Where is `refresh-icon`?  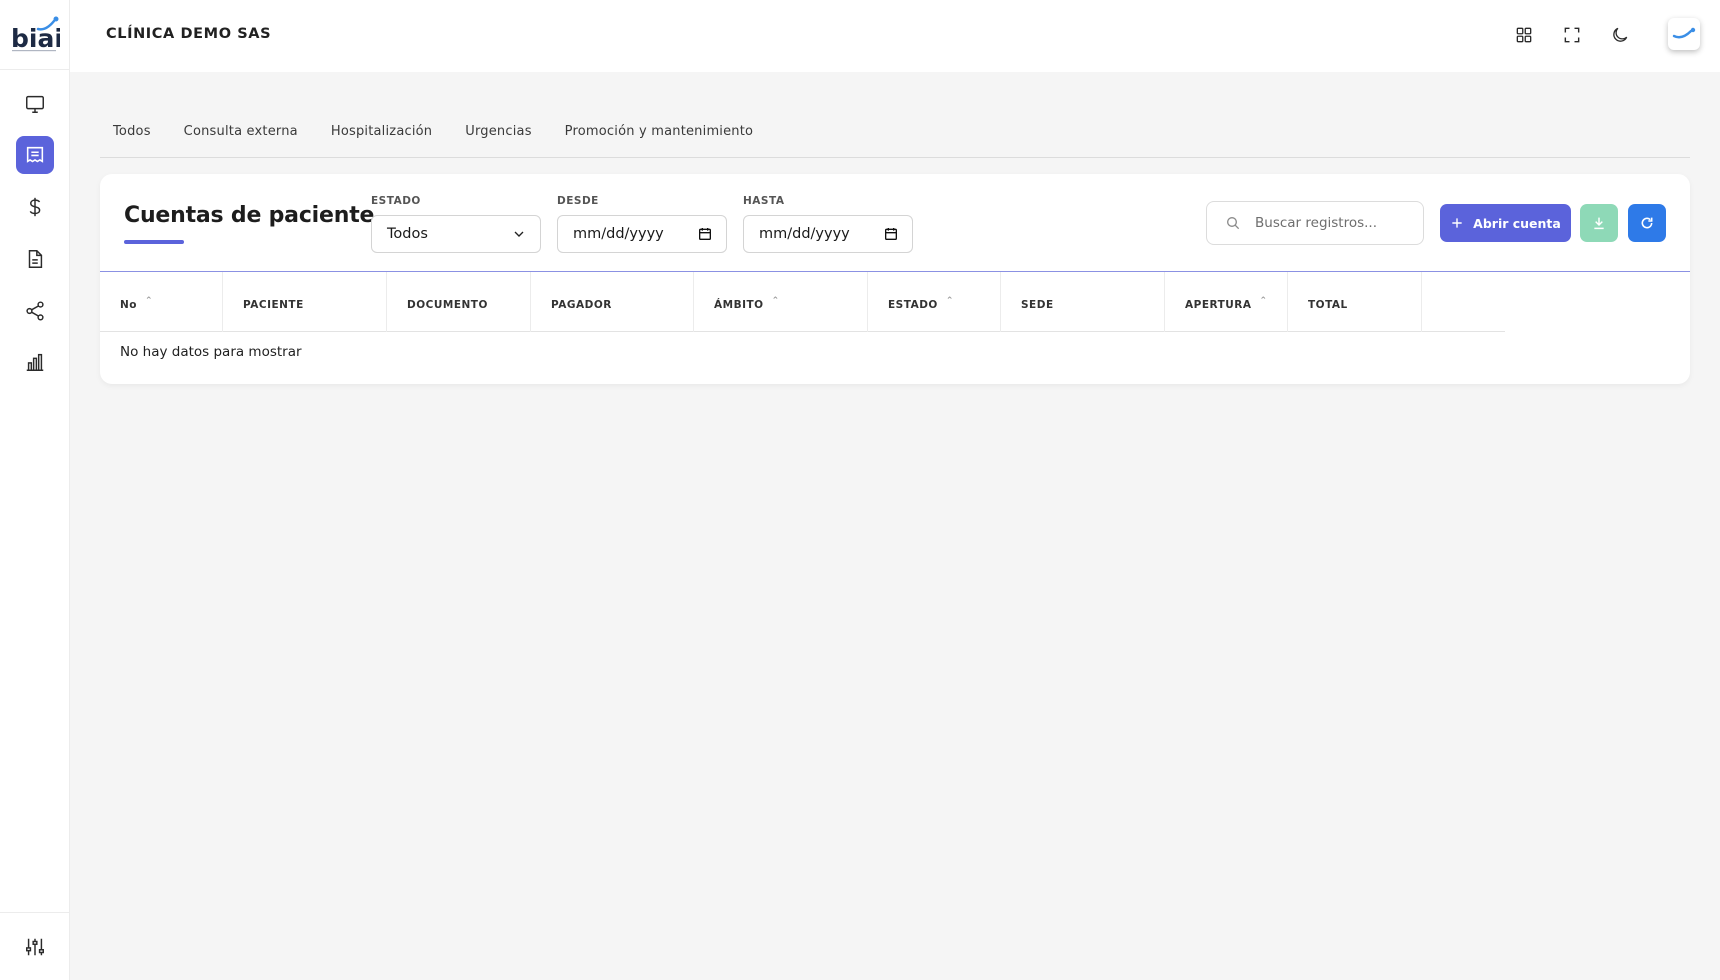 refresh-icon is located at coordinates (1647, 223).